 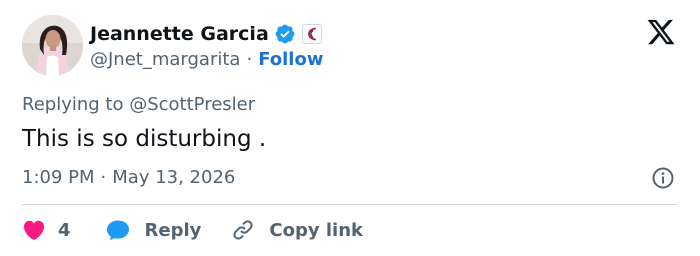 I want to click on divider, so click(x=350, y=204).